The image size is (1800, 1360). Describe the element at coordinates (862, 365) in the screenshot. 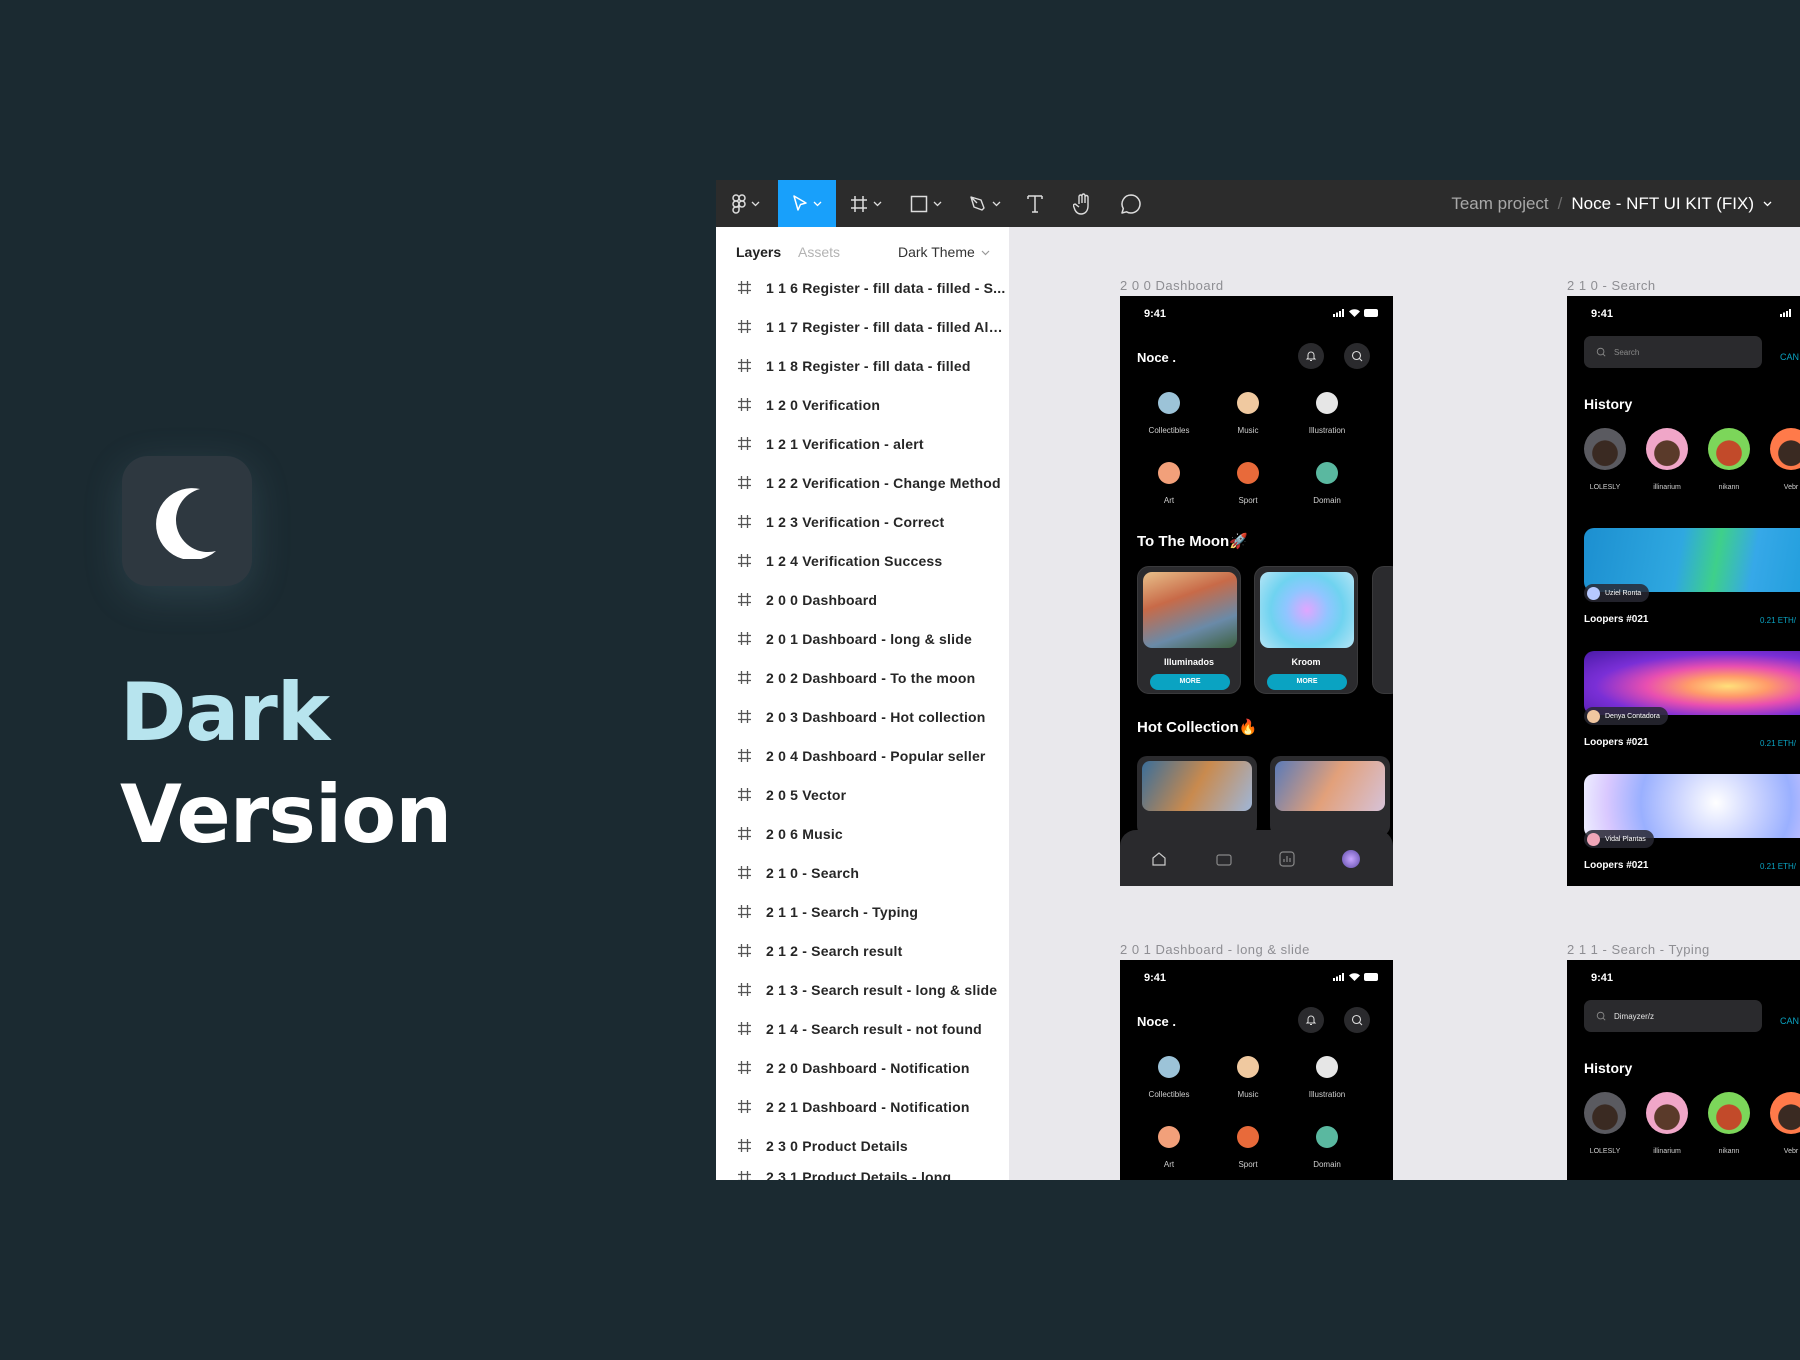

I see `layer-item: 1 1 8 Register - fill data - filled` at that location.